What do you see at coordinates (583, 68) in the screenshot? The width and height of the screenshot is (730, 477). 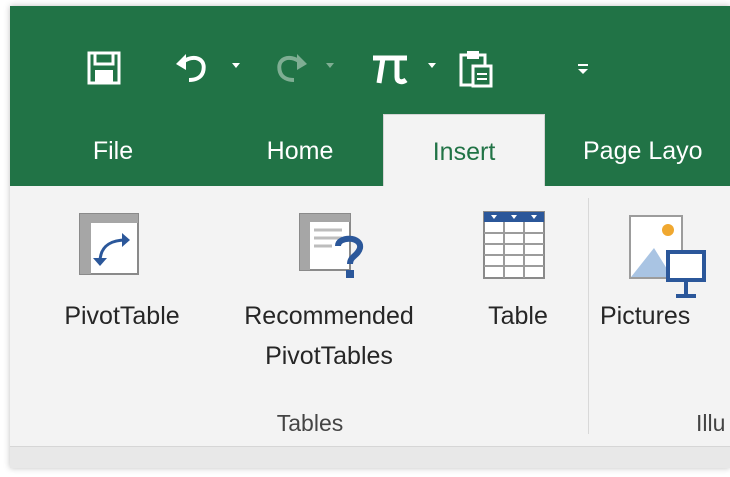 I see `customize-qat-icon` at bounding box center [583, 68].